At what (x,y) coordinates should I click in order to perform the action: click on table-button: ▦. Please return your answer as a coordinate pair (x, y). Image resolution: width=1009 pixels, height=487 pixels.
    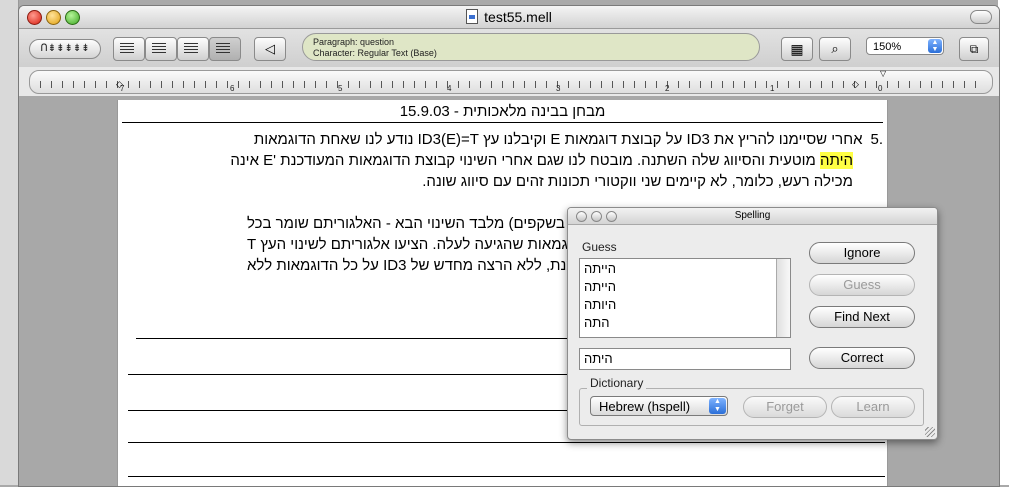
    Looking at the image, I should click on (797, 49).